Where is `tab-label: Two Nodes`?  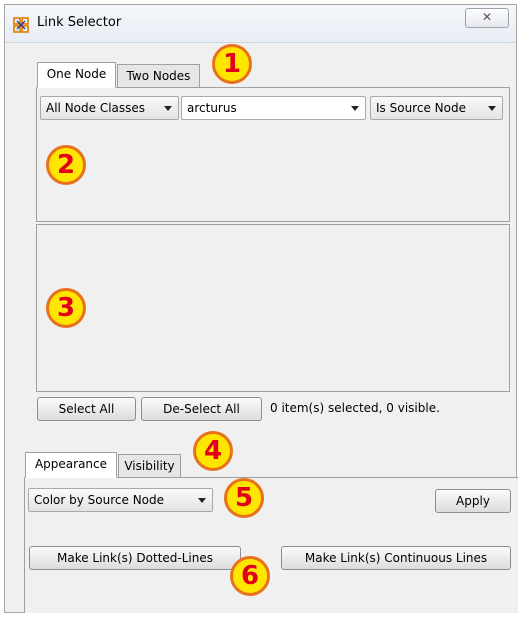 tab-label: Two Nodes is located at coordinates (158, 76).